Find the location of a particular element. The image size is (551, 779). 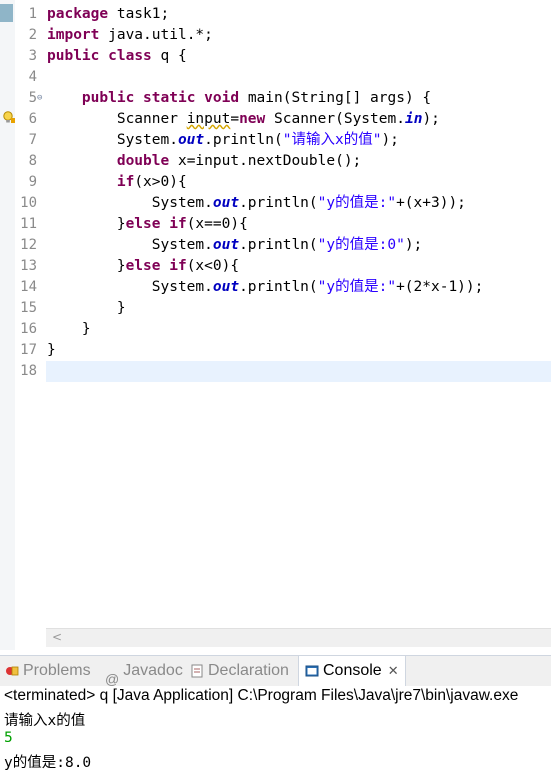

scroll-left-icon: < is located at coordinates (57, 637).